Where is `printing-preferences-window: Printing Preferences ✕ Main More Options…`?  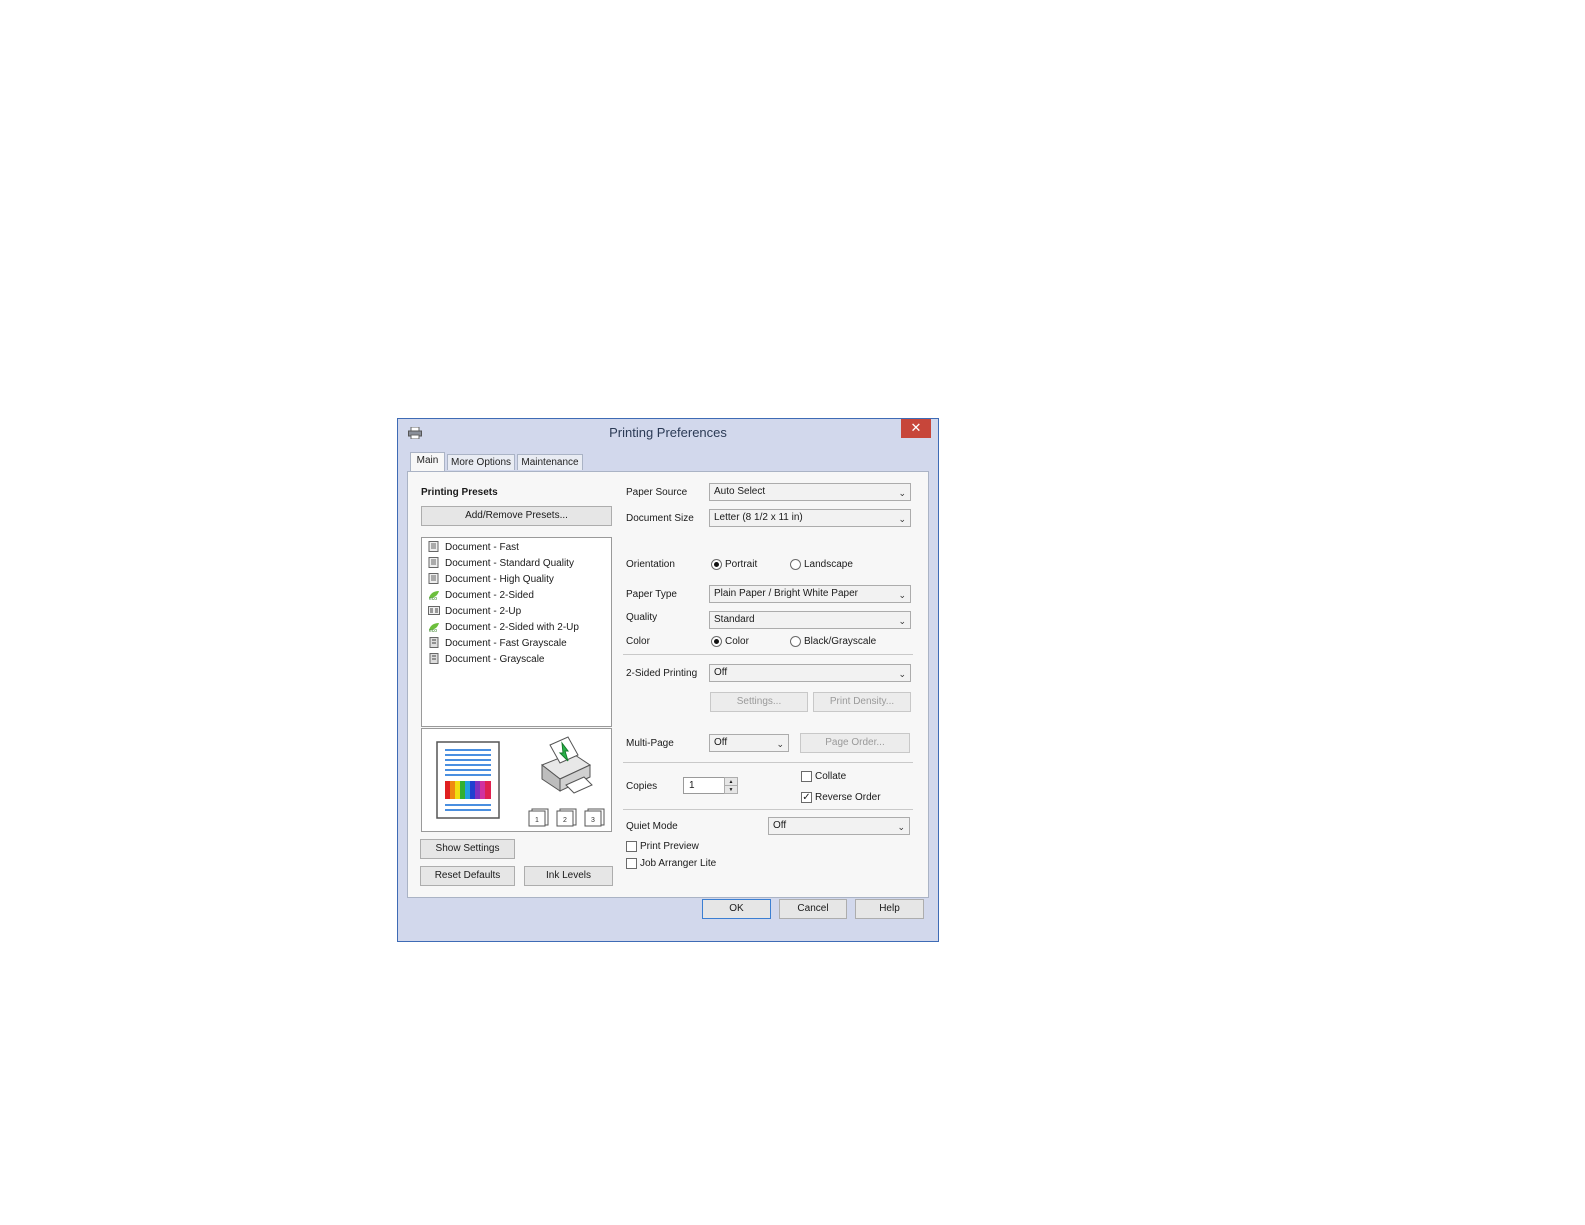 printing-preferences-window: Printing Preferences ✕ Main More Options… is located at coordinates (668, 680).